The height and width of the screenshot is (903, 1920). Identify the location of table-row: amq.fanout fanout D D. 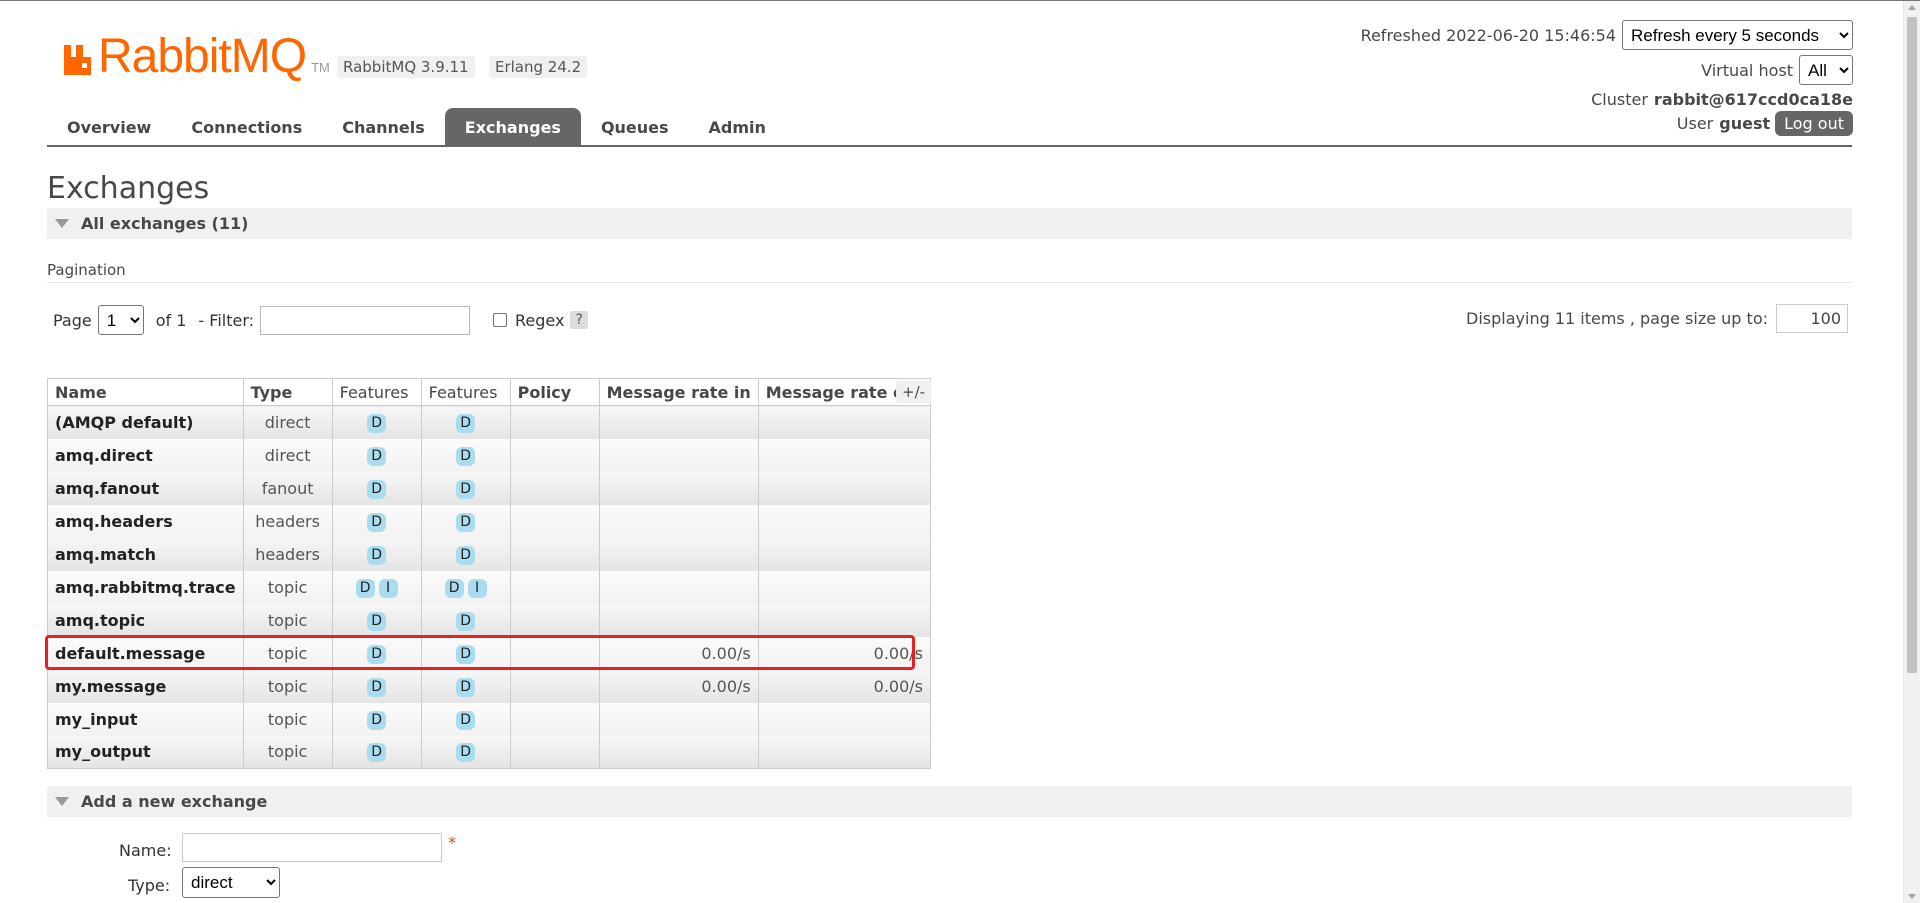
(489, 488).